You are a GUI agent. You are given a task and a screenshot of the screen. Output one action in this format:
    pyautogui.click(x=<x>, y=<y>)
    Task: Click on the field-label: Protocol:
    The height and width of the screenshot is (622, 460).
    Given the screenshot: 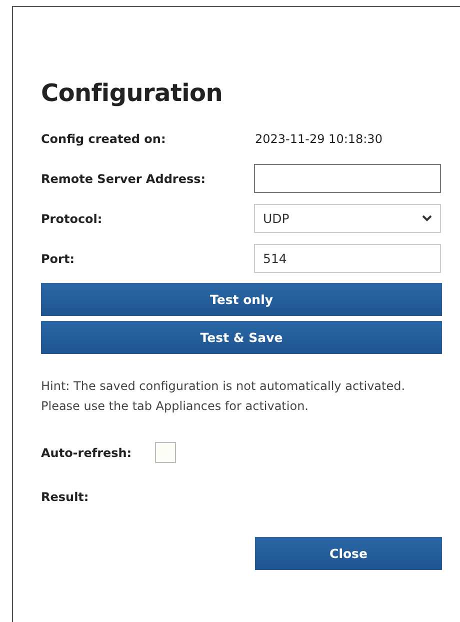 What is the action you would take?
    pyautogui.click(x=72, y=219)
    